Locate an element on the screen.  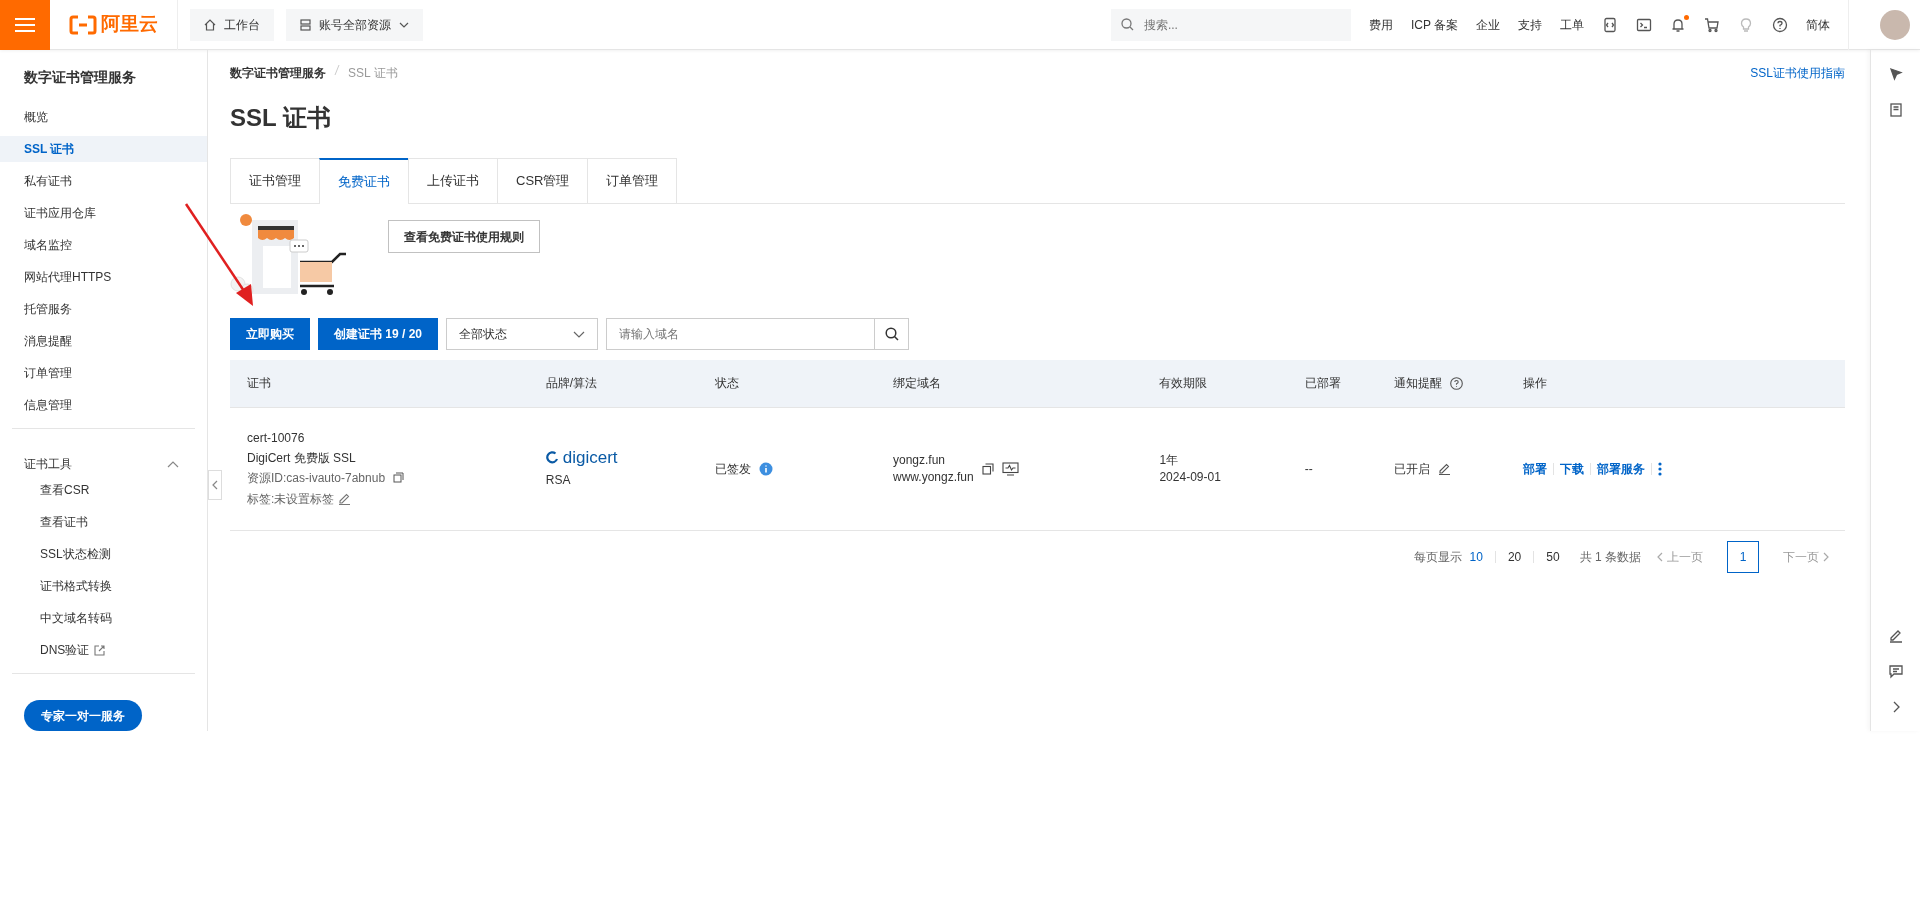
cart-icon is located at coordinates (1712, 24).